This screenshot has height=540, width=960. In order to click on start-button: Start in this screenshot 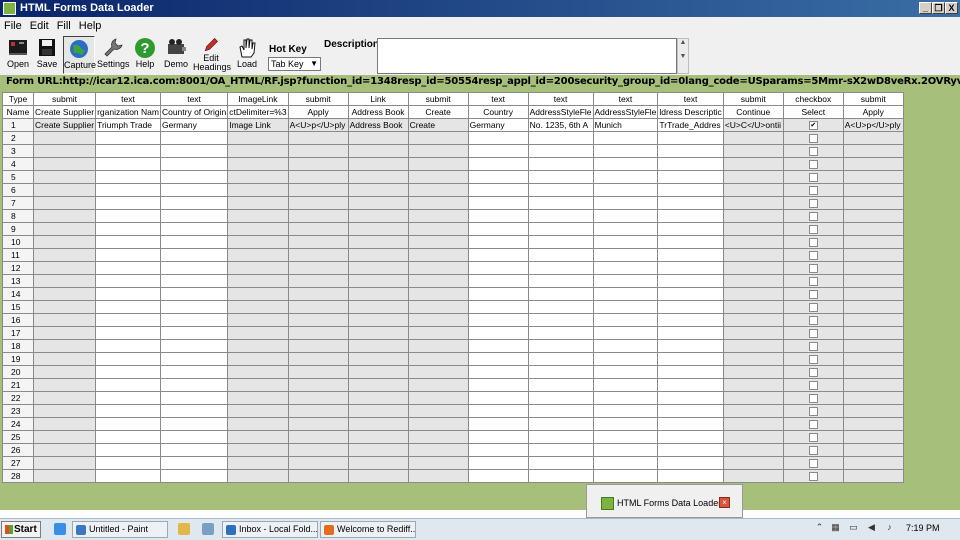, I will do `click(21, 529)`.